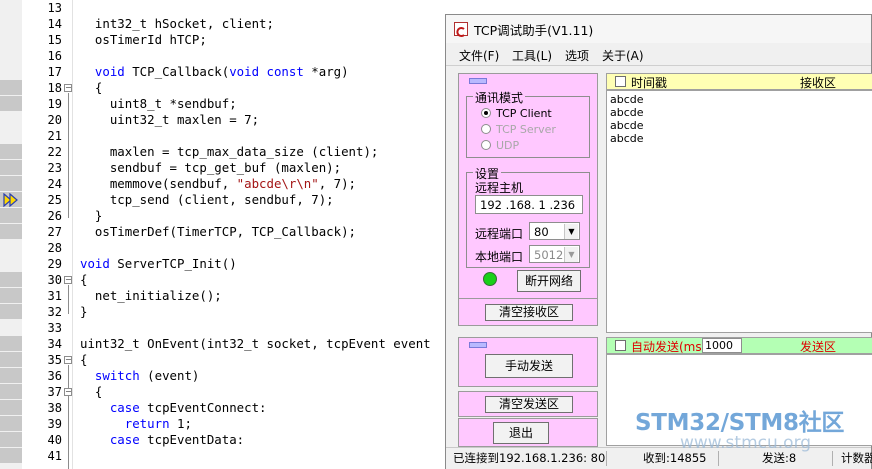 This screenshot has height=469, width=872. What do you see at coordinates (158, 264) in the screenshot?
I see `code-line: void ServerTCP_Init()` at bounding box center [158, 264].